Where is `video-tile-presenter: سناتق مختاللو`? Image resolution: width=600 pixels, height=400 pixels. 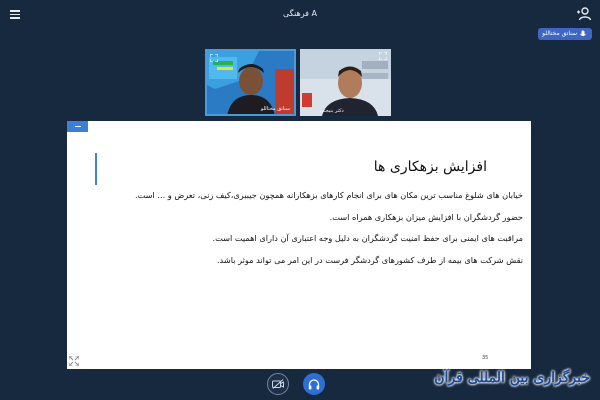
video-tile-presenter: سناتق مختاللو is located at coordinates (250, 82).